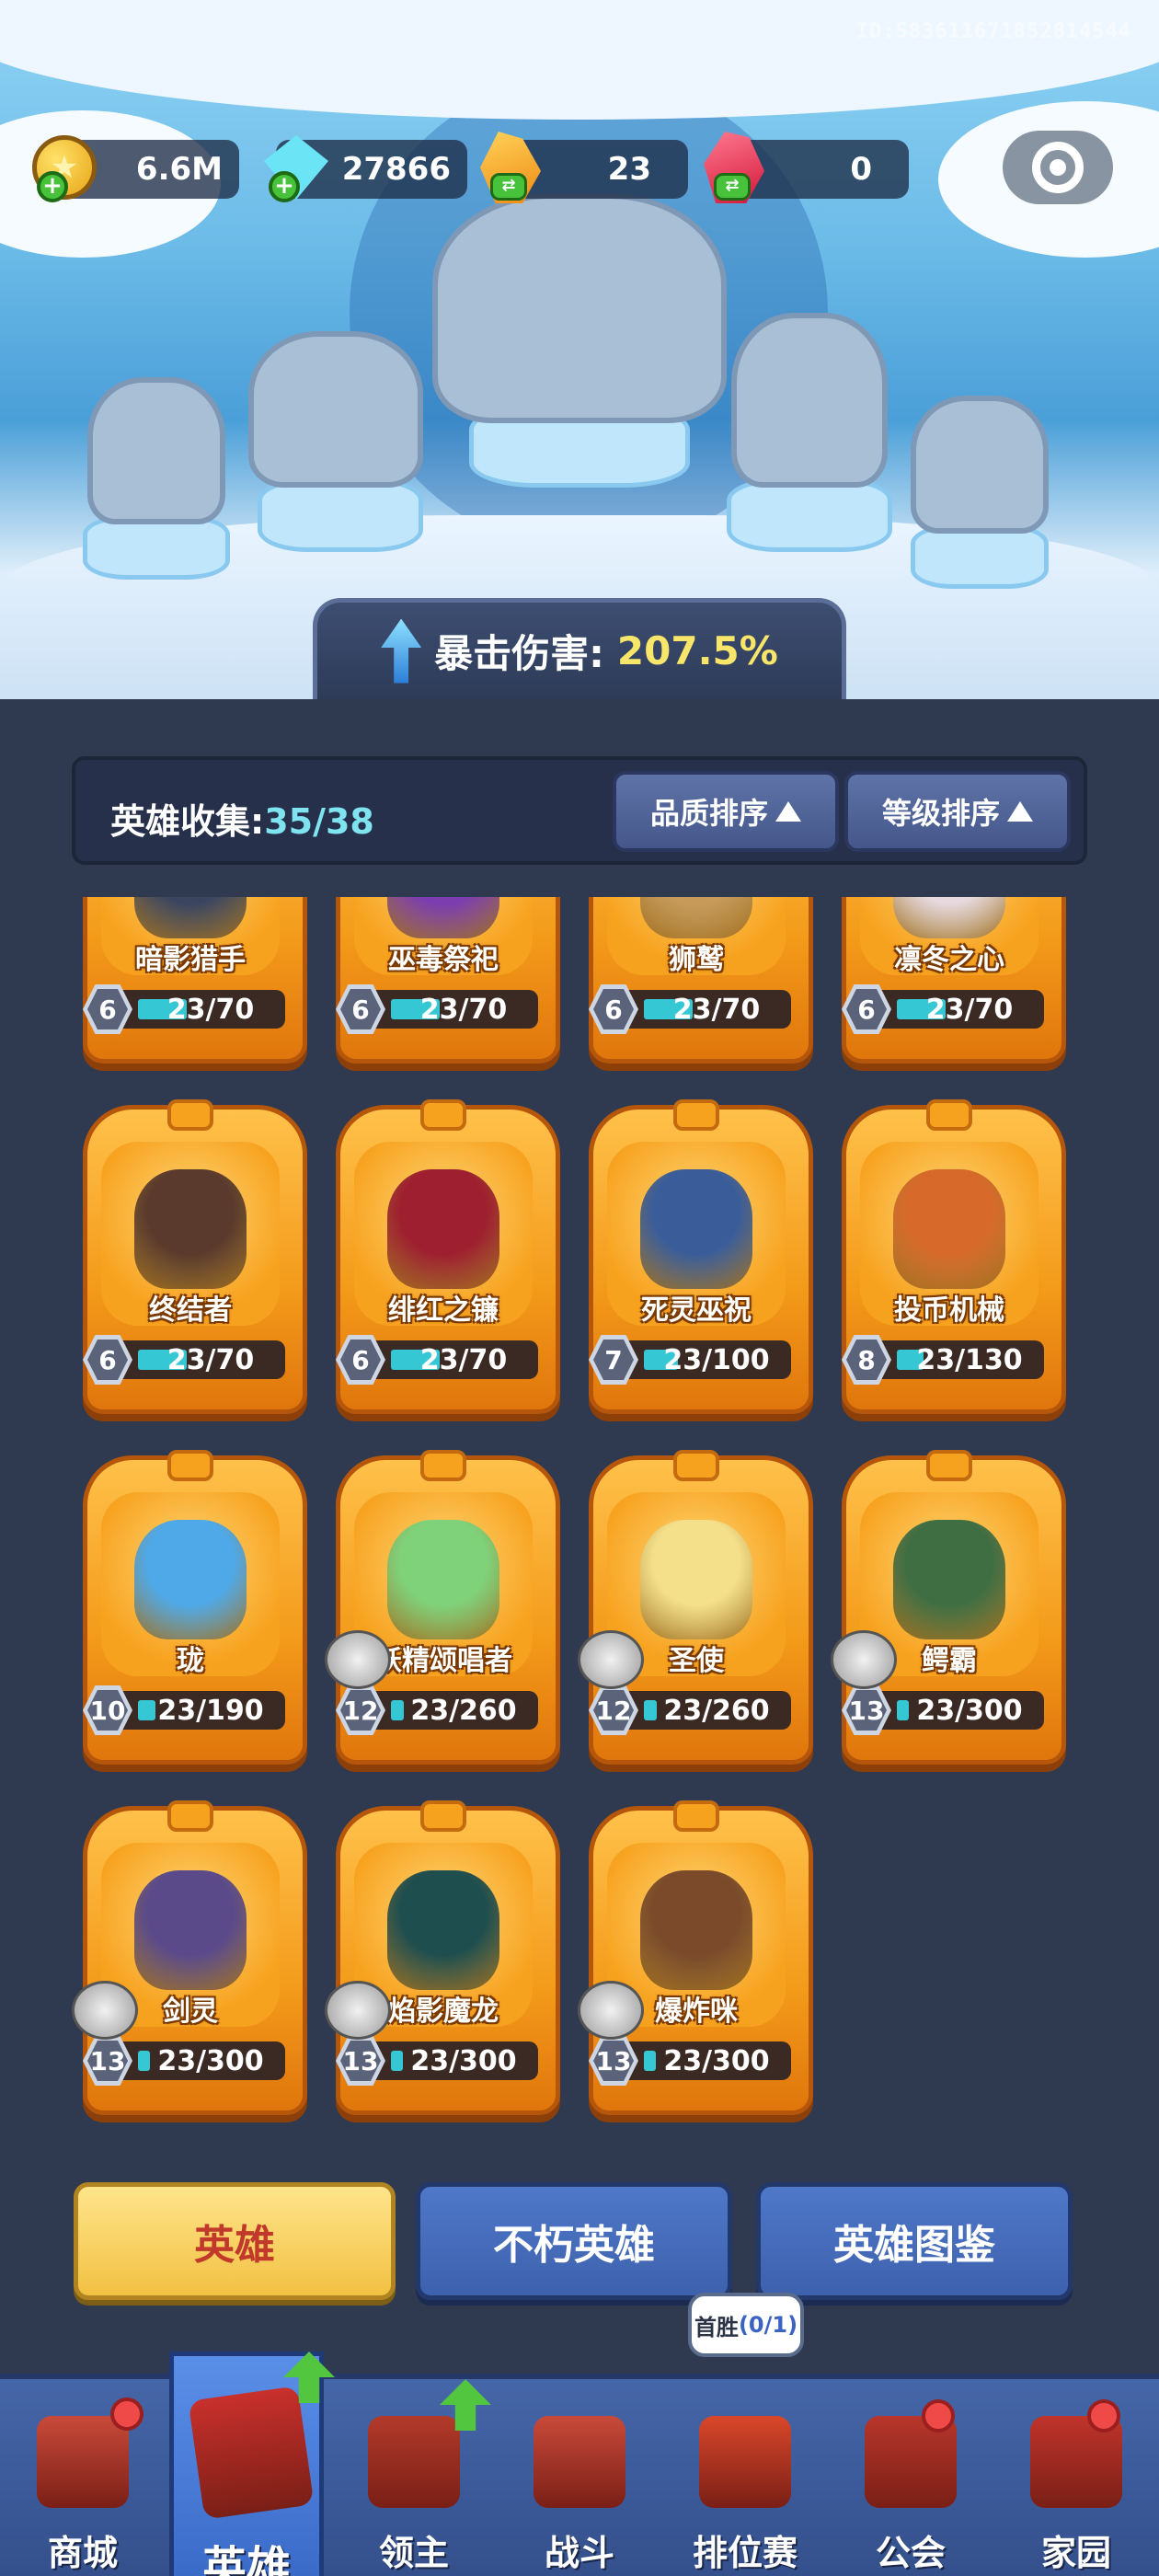  Describe the element at coordinates (696, 1310) in the screenshot. I see `hero-name: 死灵巫祝` at that location.